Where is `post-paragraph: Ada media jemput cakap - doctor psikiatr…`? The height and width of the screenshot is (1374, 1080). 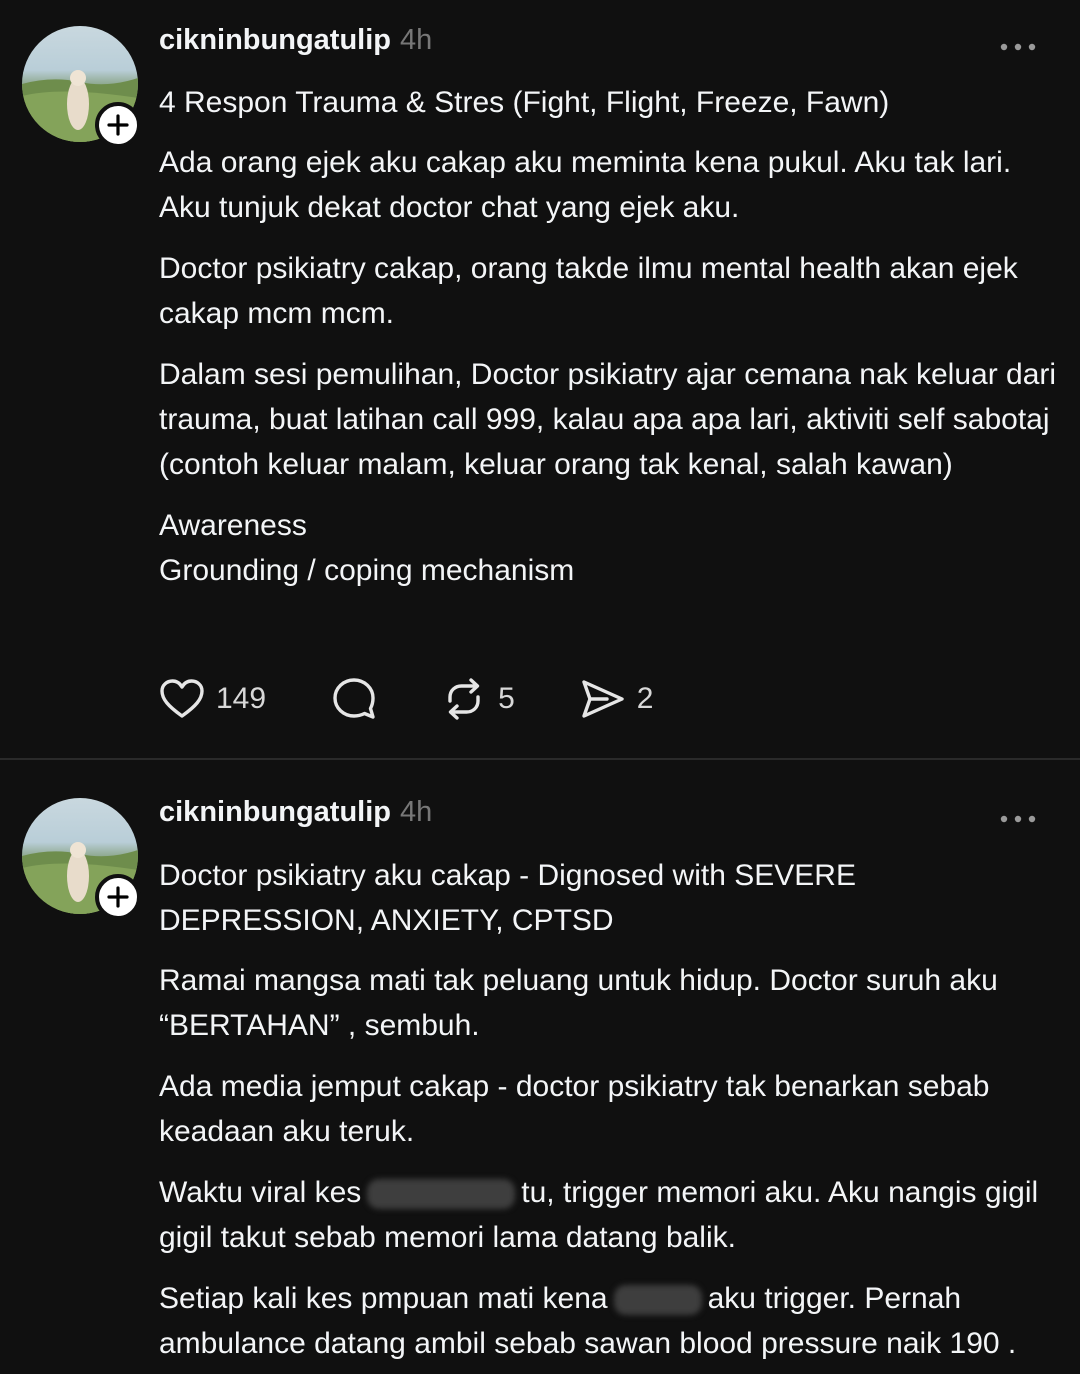 post-paragraph: Ada media jemput cakap - doctor psikiatr… is located at coordinates (574, 1109).